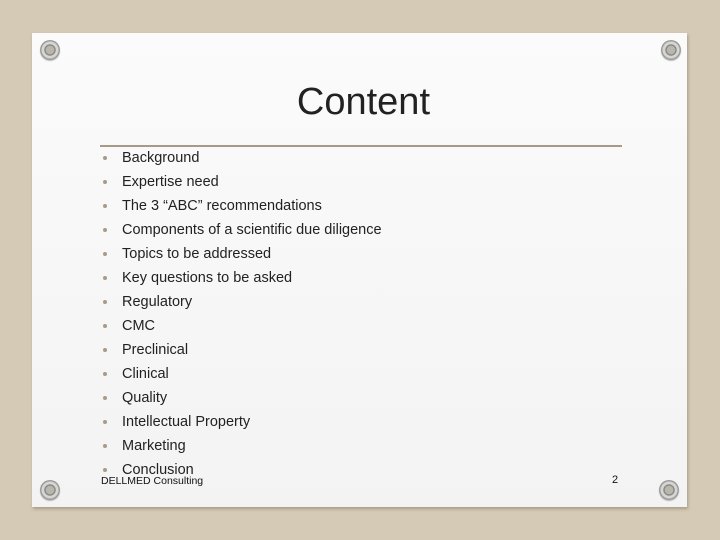 This screenshot has height=540, width=720. What do you see at coordinates (241, 302) in the screenshot?
I see `list-item: Regulatory` at bounding box center [241, 302].